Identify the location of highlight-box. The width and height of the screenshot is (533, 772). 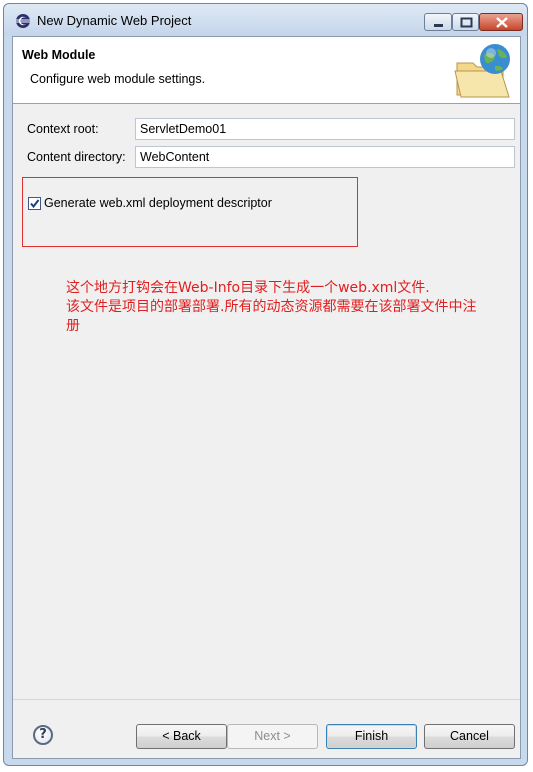
(190, 212).